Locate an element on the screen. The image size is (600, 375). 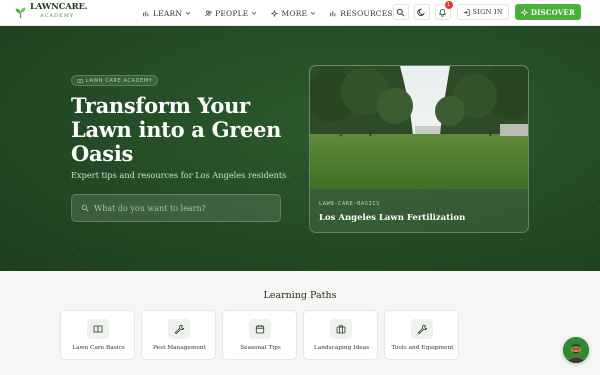
menu-learn: LEARN is located at coordinates (167, 13).